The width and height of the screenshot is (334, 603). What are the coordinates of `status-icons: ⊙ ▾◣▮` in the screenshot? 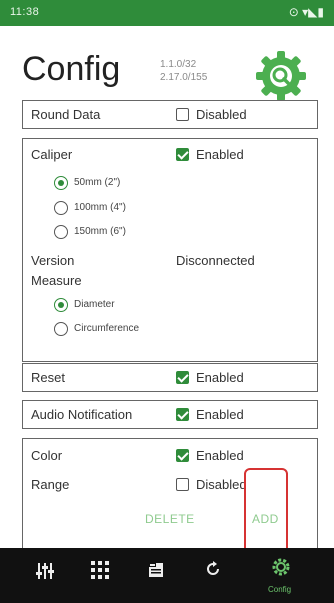 It's located at (306, 12).